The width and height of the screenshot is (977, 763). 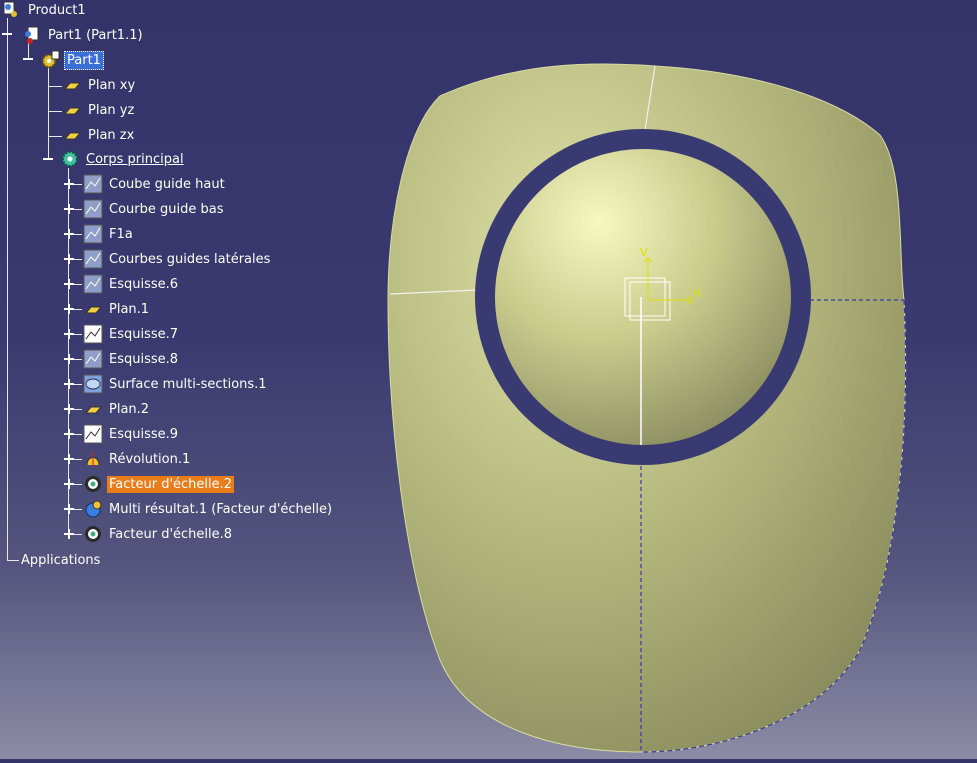 What do you see at coordinates (111, 135) in the screenshot?
I see `tree-label: Plan zx` at bounding box center [111, 135].